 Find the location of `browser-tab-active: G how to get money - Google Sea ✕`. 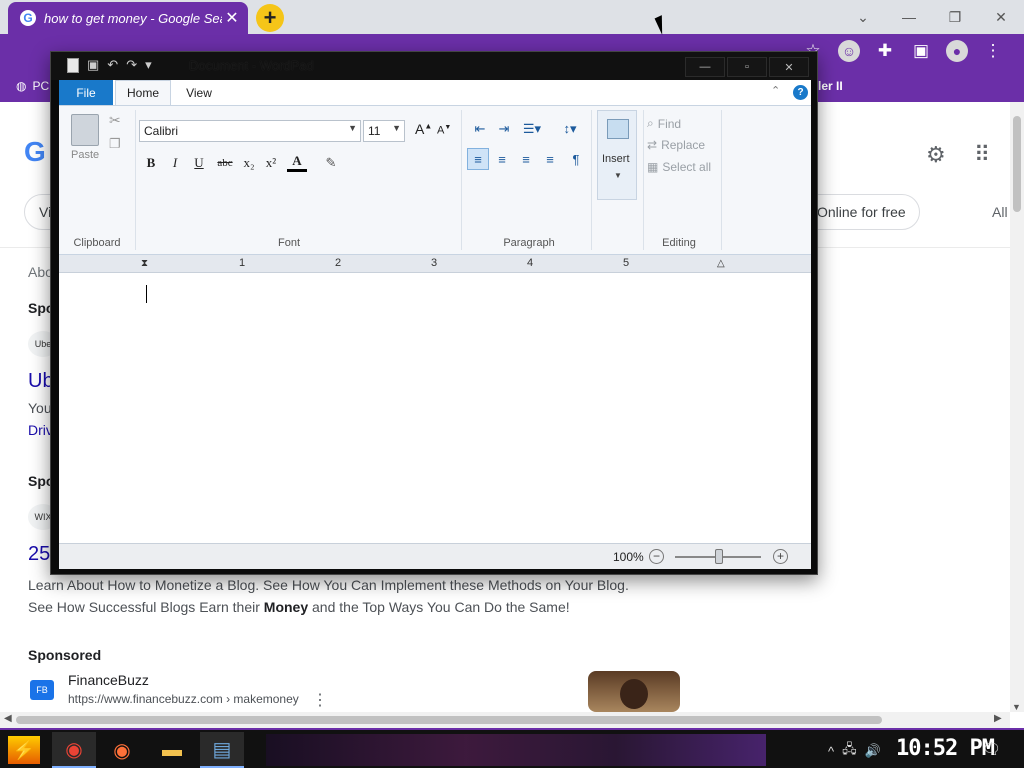

browser-tab-active: G how to get money - Google Sea ✕ is located at coordinates (128, 18).